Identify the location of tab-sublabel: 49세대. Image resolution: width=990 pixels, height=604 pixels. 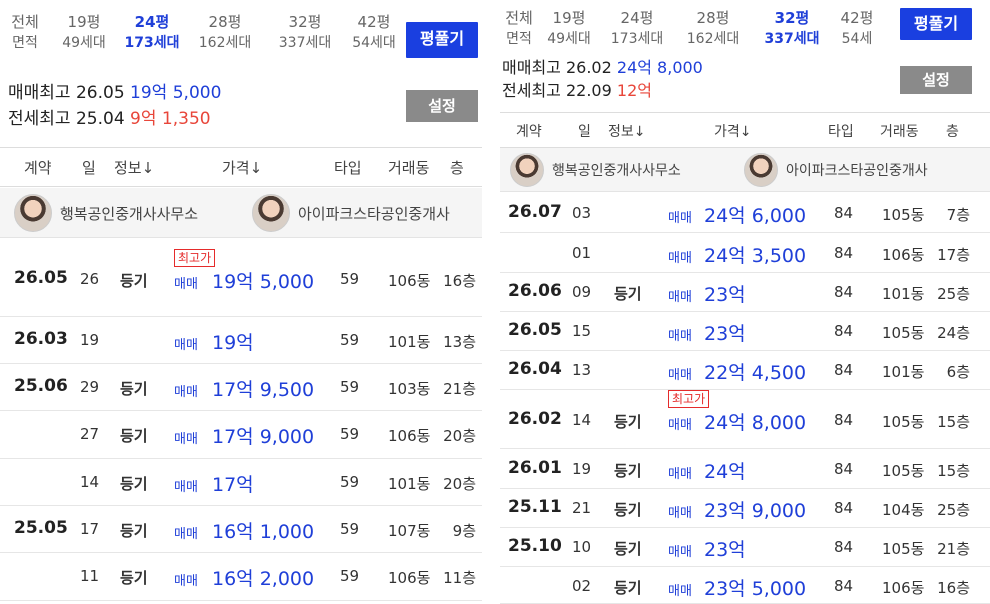
(84, 43).